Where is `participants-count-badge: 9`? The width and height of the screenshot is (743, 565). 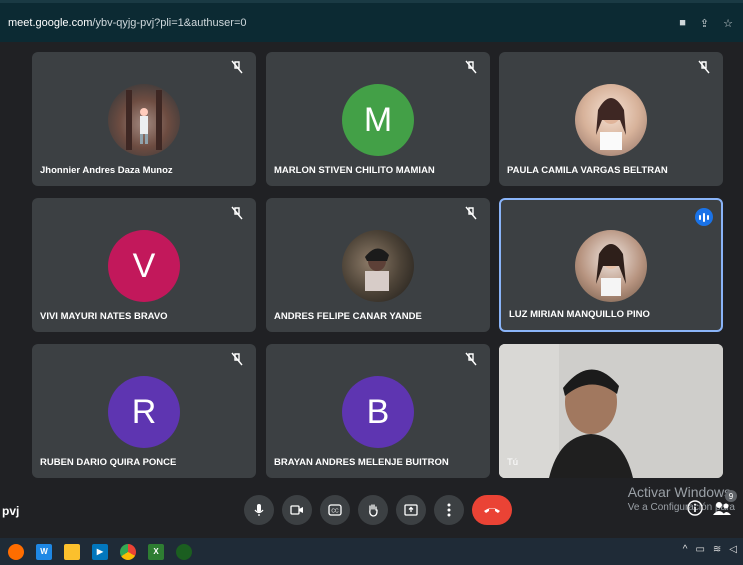
participants-count-badge: 9 is located at coordinates (731, 496).